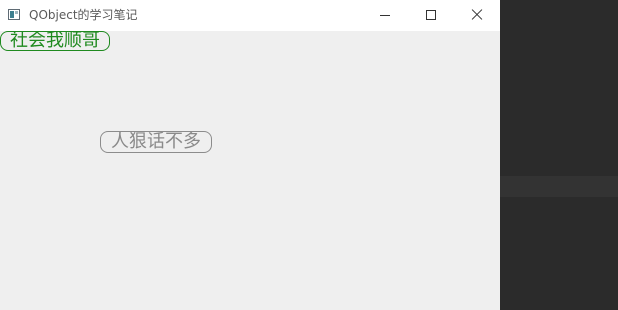  What do you see at coordinates (55, 41) in the screenshot?
I see `green-label: 社会我顺哥` at bounding box center [55, 41].